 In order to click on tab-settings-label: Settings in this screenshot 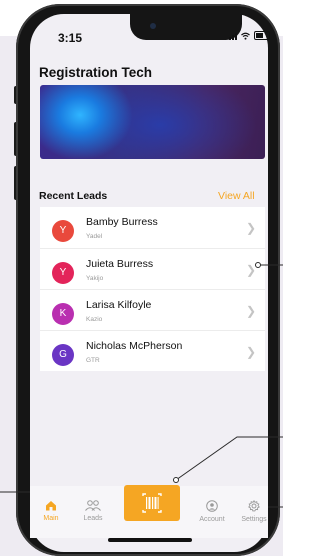, I will do `click(254, 519)`.